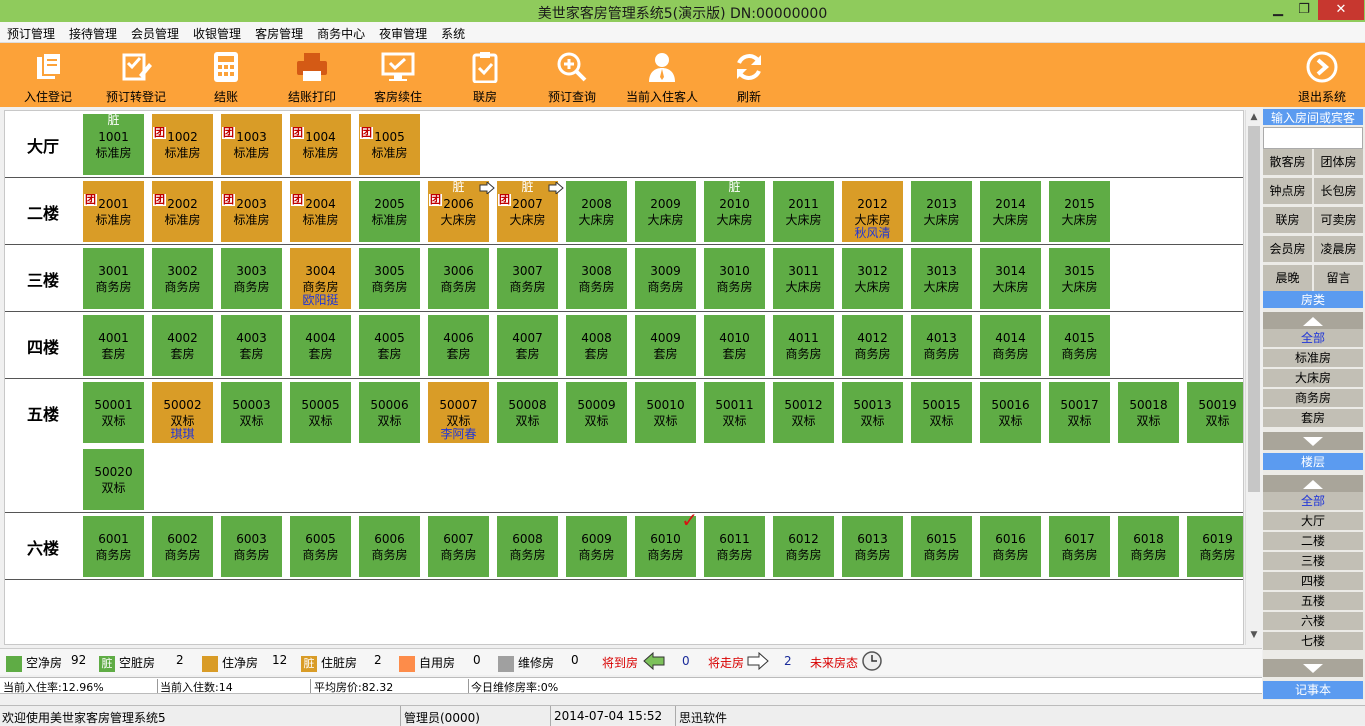  What do you see at coordinates (1287, 278) in the screenshot?
I see `filter-button: 晨晚` at bounding box center [1287, 278].